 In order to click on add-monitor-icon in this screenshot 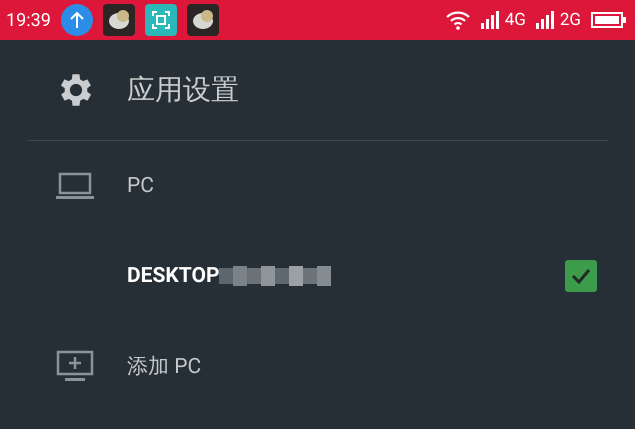, I will do `click(75, 366)`.